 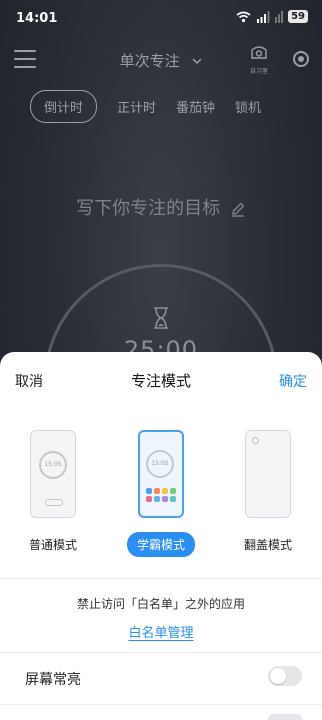 I want to click on scholar-mode-phone-icon: 15:05, so click(x=161, y=474).